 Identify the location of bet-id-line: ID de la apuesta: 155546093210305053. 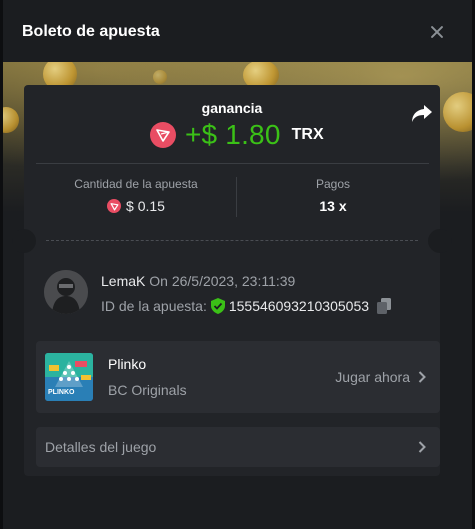
(246, 306).